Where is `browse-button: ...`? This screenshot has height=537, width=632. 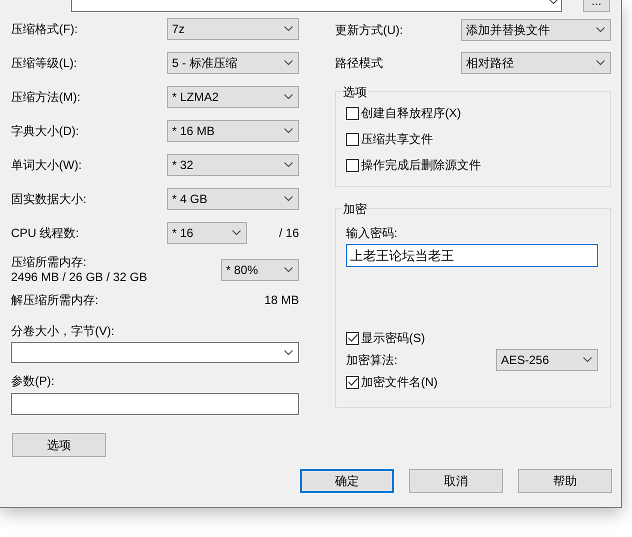
browse-button: ... is located at coordinates (596, 6).